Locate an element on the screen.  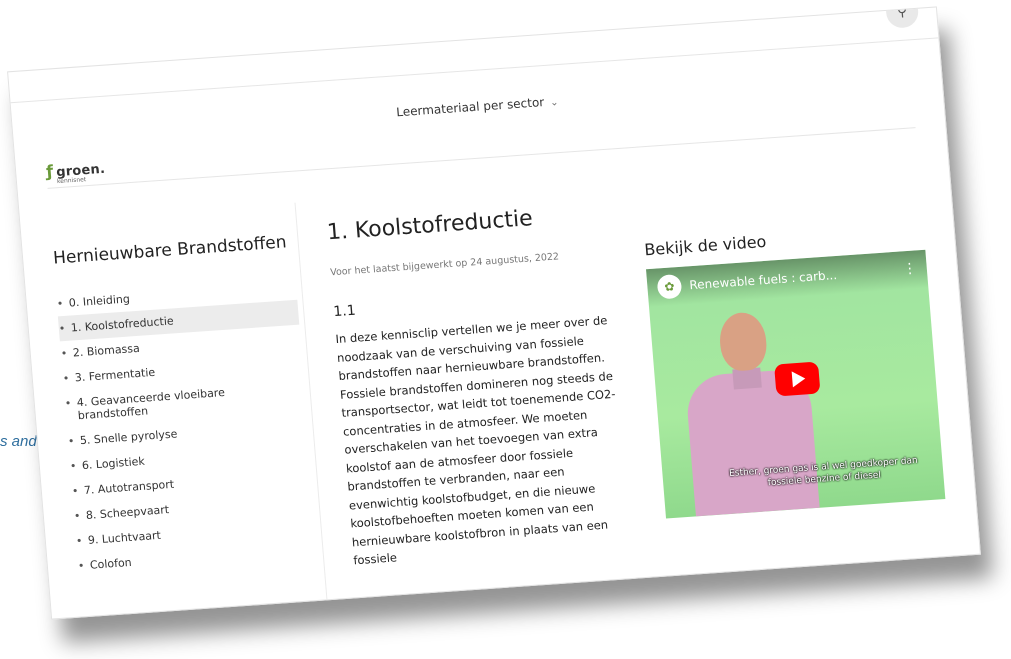
logo-divider is located at coordinates (481, 158).